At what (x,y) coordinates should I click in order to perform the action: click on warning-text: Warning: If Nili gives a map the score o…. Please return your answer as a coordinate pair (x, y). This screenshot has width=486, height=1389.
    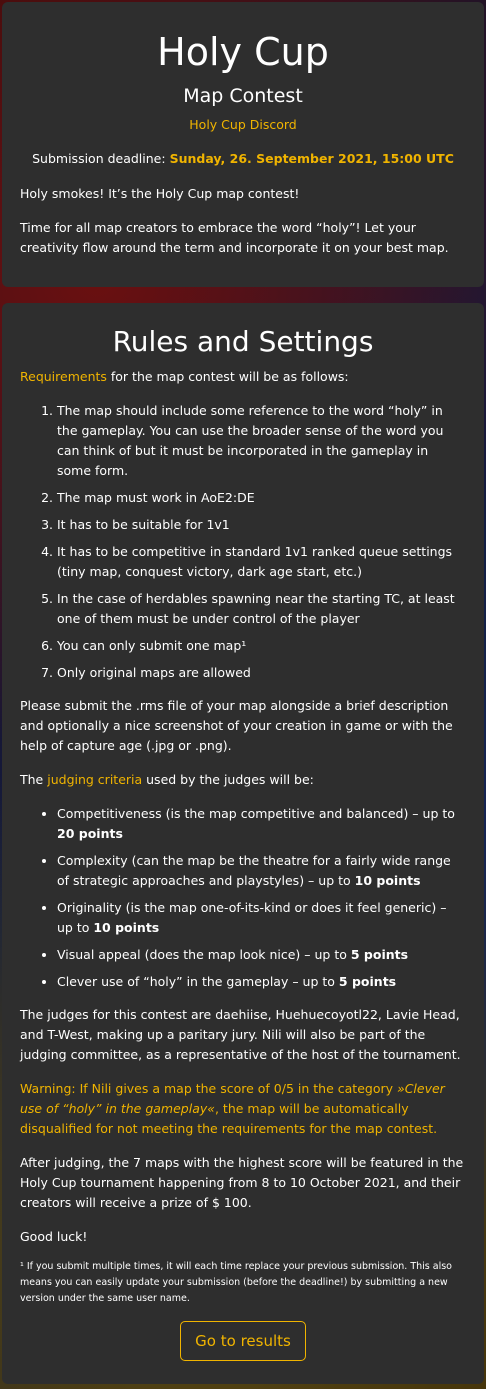
    Looking at the image, I should click on (243, 1109).